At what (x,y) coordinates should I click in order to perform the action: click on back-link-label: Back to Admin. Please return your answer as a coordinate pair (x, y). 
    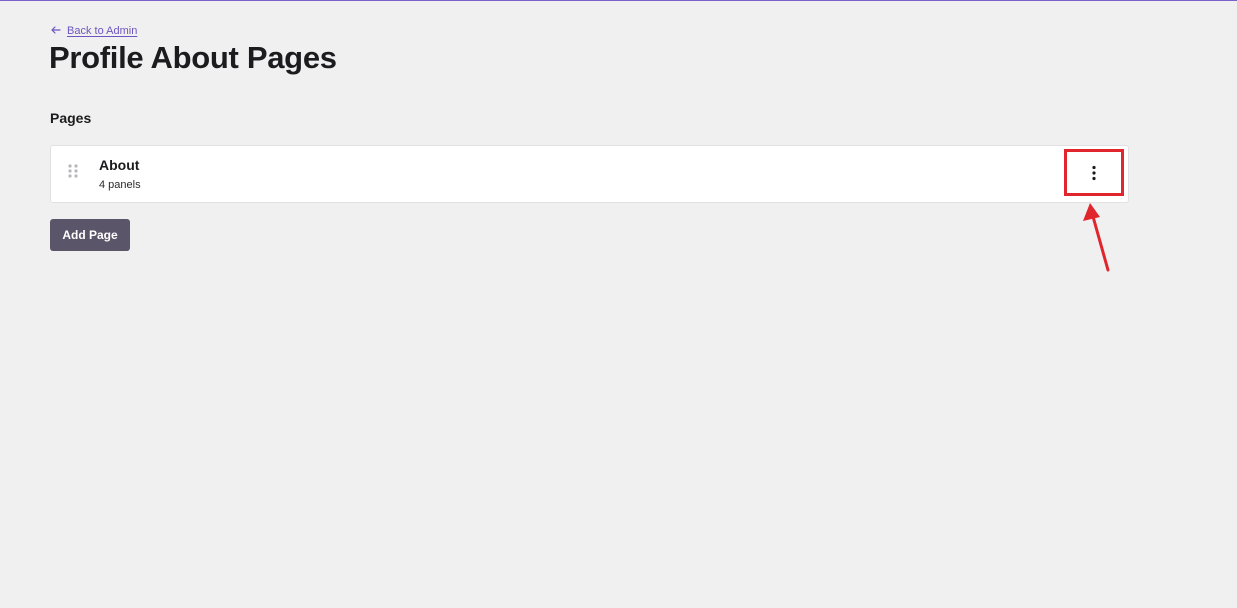
    Looking at the image, I should click on (102, 31).